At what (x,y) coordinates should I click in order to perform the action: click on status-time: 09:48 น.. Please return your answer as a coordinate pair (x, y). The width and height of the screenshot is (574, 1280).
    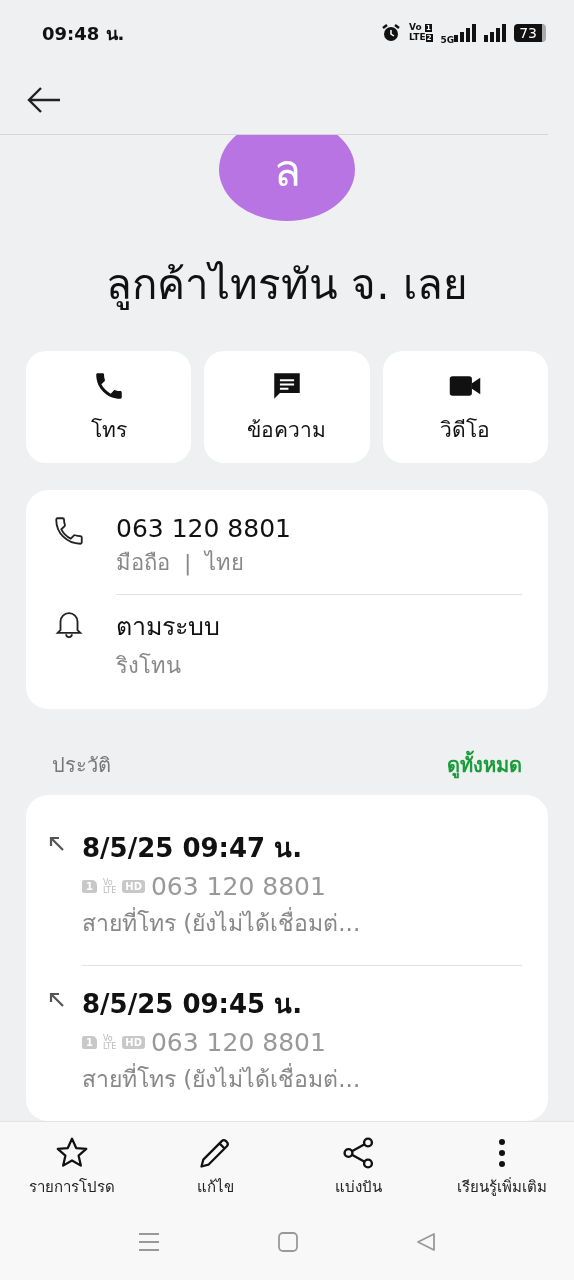
    Looking at the image, I should click on (83, 33).